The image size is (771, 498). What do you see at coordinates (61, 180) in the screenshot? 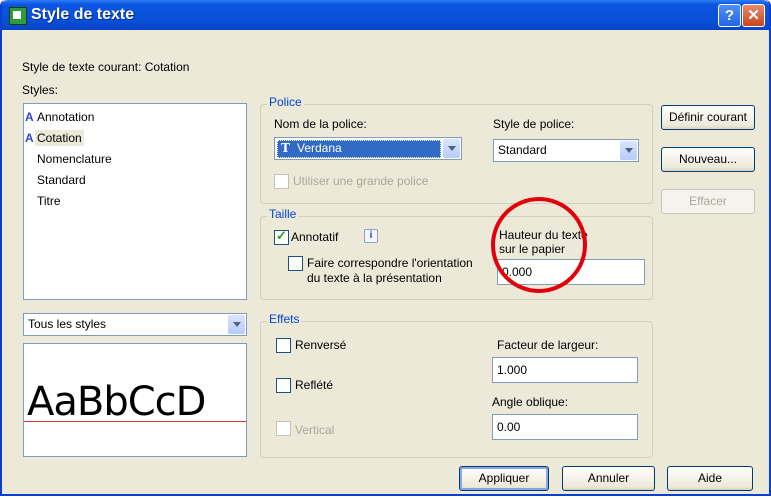
I see `list-item: Standard` at bounding box center [61, 180].